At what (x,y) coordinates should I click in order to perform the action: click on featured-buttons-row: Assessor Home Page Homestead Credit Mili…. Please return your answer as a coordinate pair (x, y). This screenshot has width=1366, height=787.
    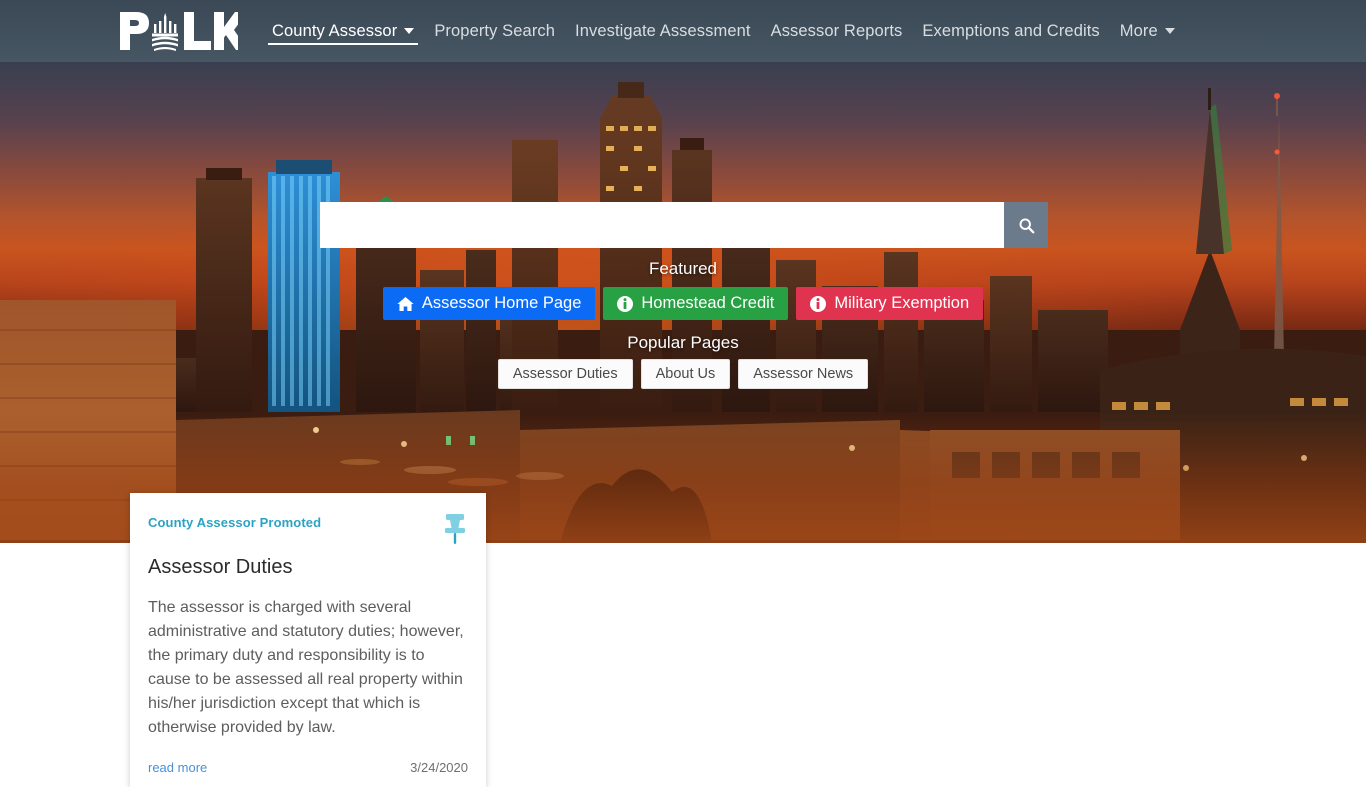
    Looking at the image, I should click on (683, 303).